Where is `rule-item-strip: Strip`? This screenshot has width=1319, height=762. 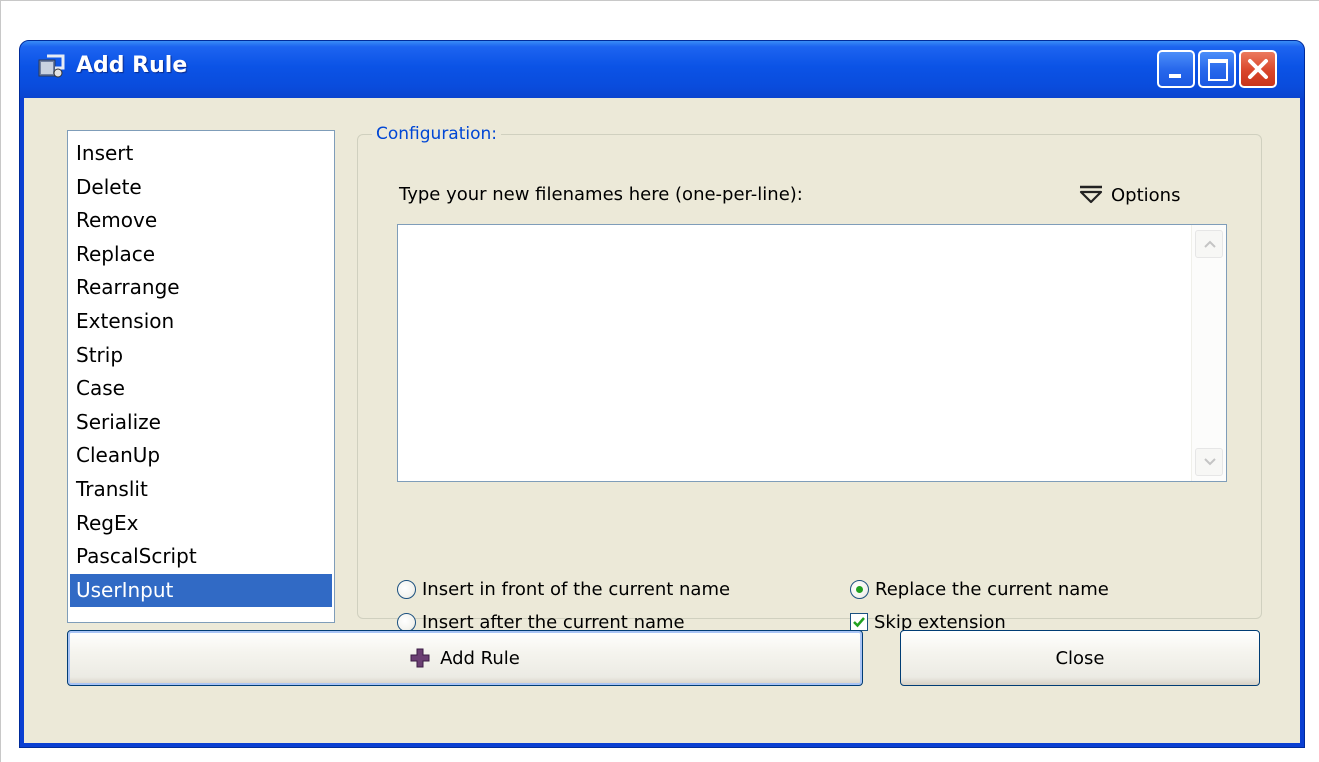
rule-item-strip: Strip is located at coordinates (201, 356).